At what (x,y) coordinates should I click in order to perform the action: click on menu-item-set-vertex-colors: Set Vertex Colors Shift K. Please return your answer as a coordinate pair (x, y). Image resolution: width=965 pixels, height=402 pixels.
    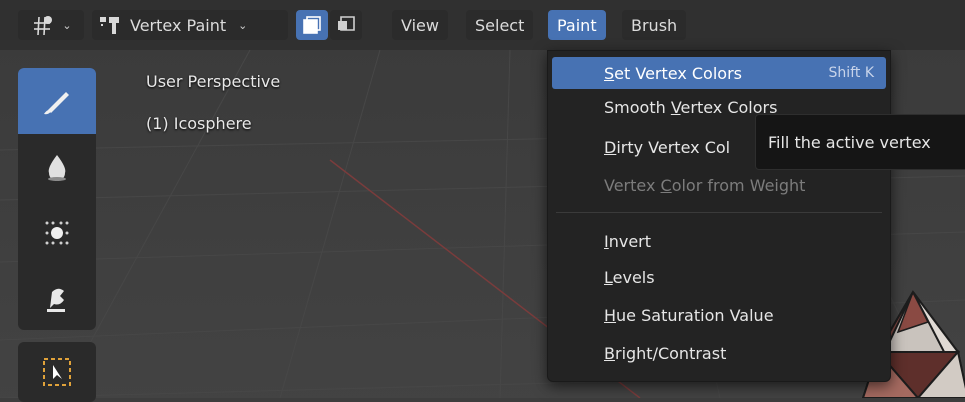
    Looking at the image, I should click on (719, 73).